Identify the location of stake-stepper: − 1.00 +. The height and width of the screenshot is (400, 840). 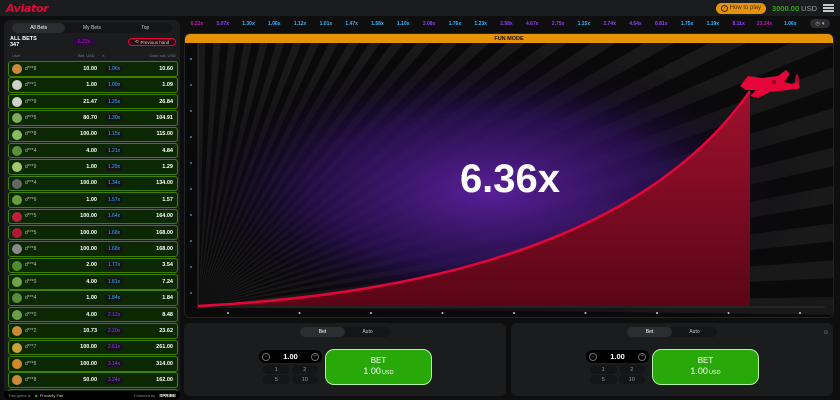
(617, 356).